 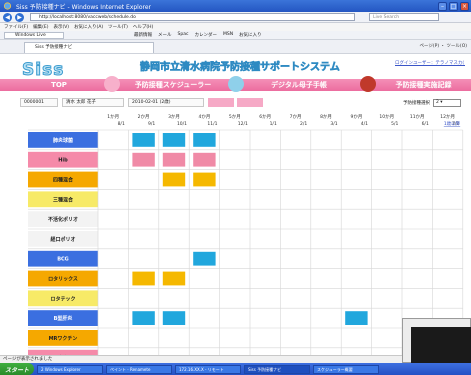 What do you see at coordinates (404, 17) in the screenshot?
I see `search-input: Live Search` at bounding box center [404, 17].